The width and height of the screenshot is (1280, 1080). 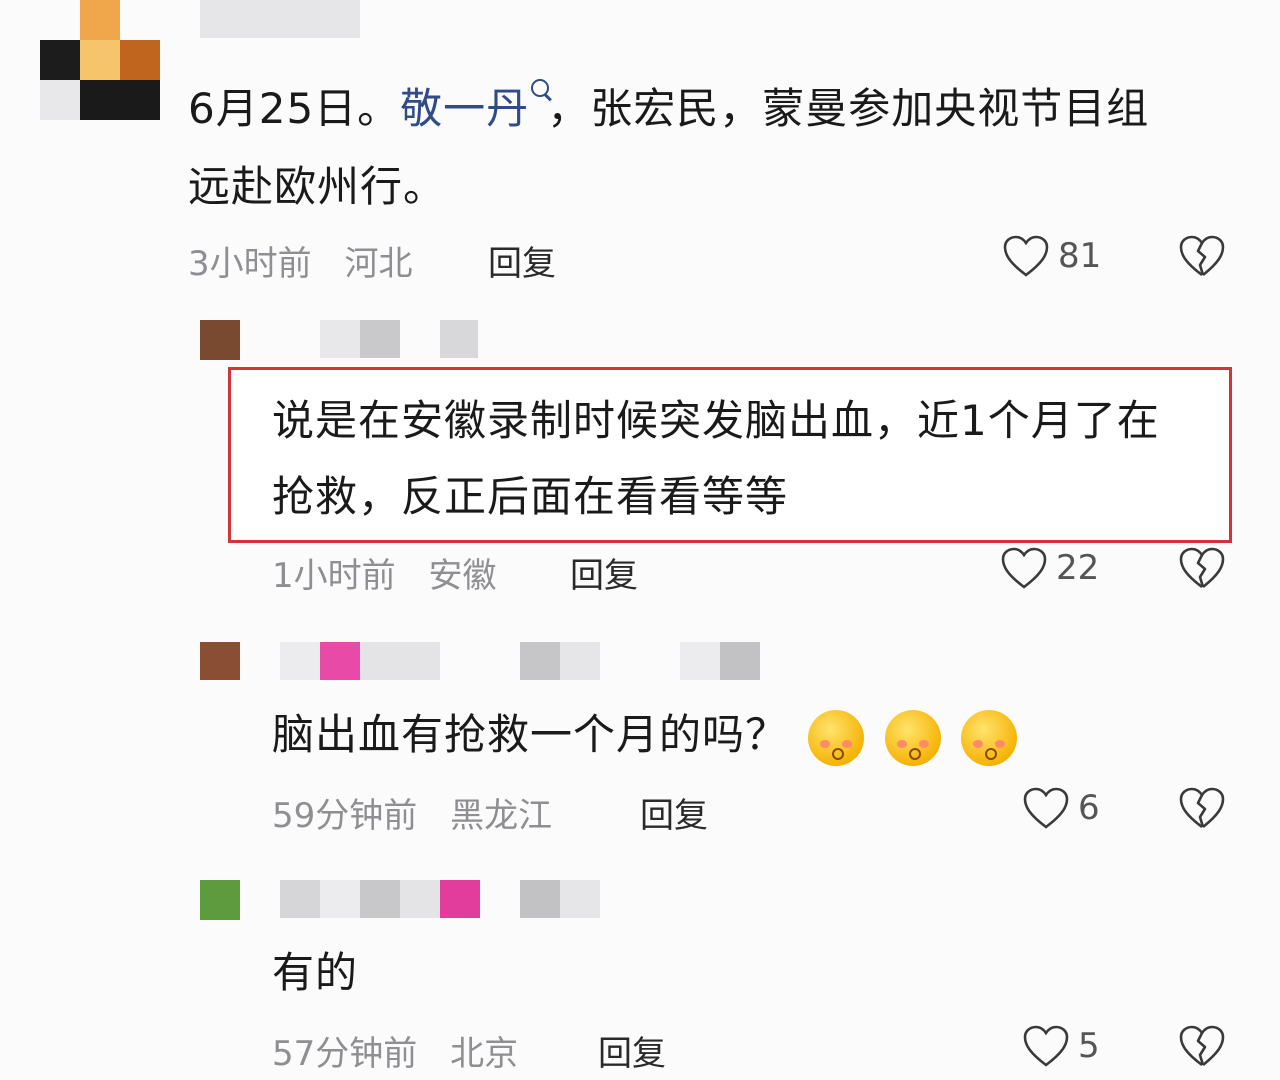 What do you see at coordinates (250, 264) in the screenshot?
I see `timestamp: 3小时前` at bounding box center [250, 264].